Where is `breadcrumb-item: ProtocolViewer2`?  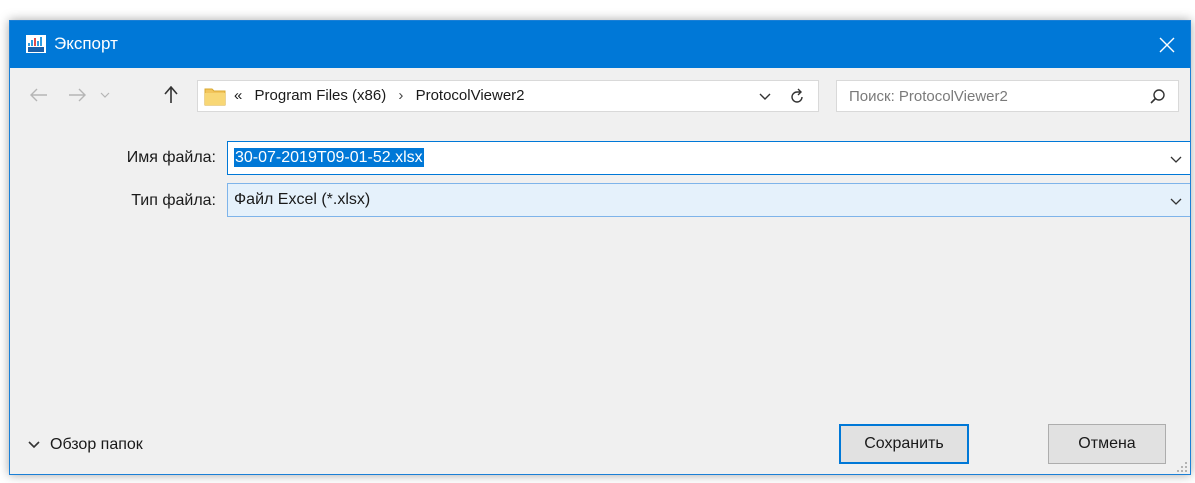 breadcrumb-item: ProtocolViewer2 is located at coordinates (470, 95).